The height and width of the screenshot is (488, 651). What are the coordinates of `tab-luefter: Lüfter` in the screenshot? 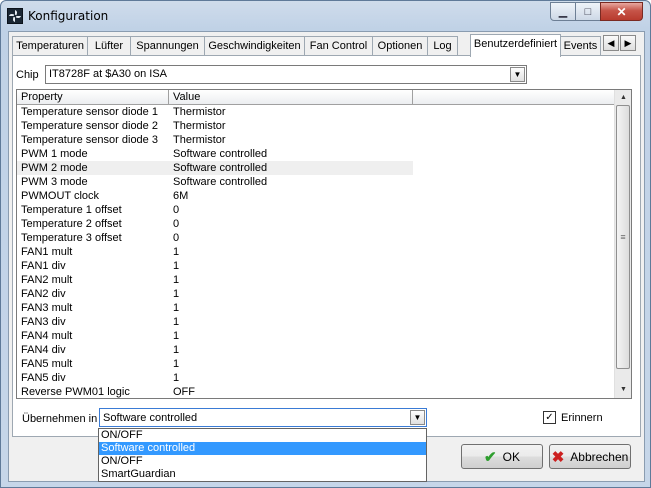 It's located at (109, 46).